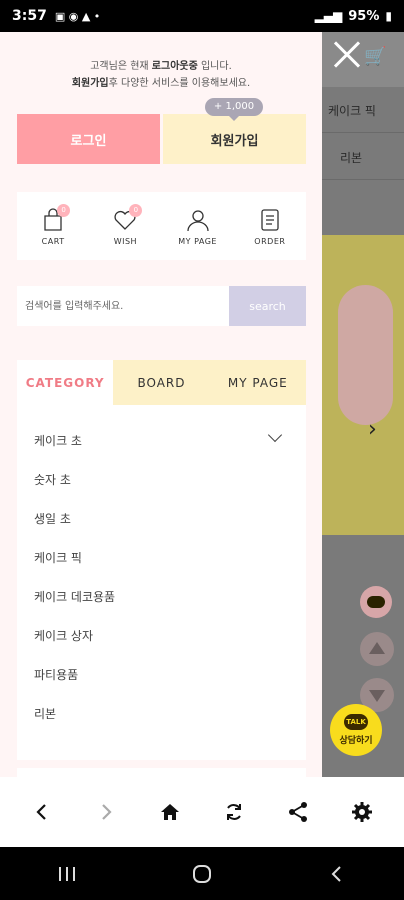  I want to click on share-button, so click(298, 812).